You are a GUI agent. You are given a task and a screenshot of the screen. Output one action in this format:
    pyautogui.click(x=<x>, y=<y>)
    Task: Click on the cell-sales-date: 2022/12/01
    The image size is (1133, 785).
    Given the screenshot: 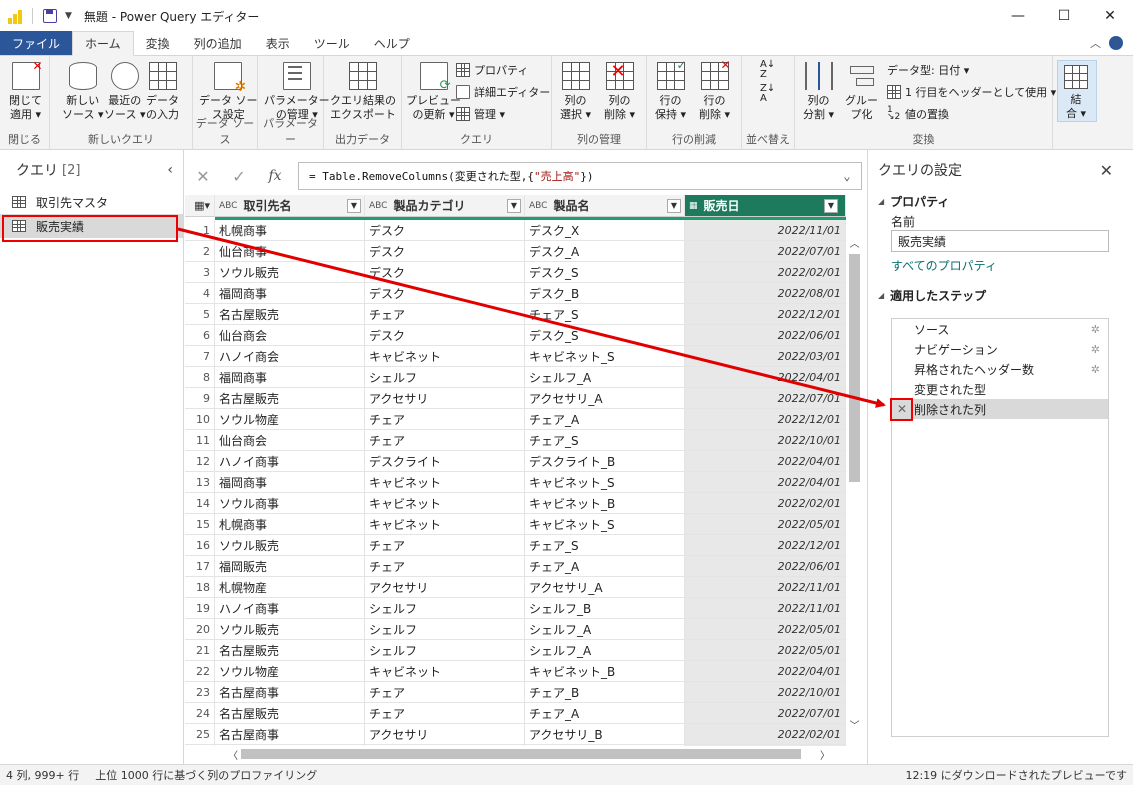 What is the action you would take?
    pyautogui.click(x=765, y=314)
    